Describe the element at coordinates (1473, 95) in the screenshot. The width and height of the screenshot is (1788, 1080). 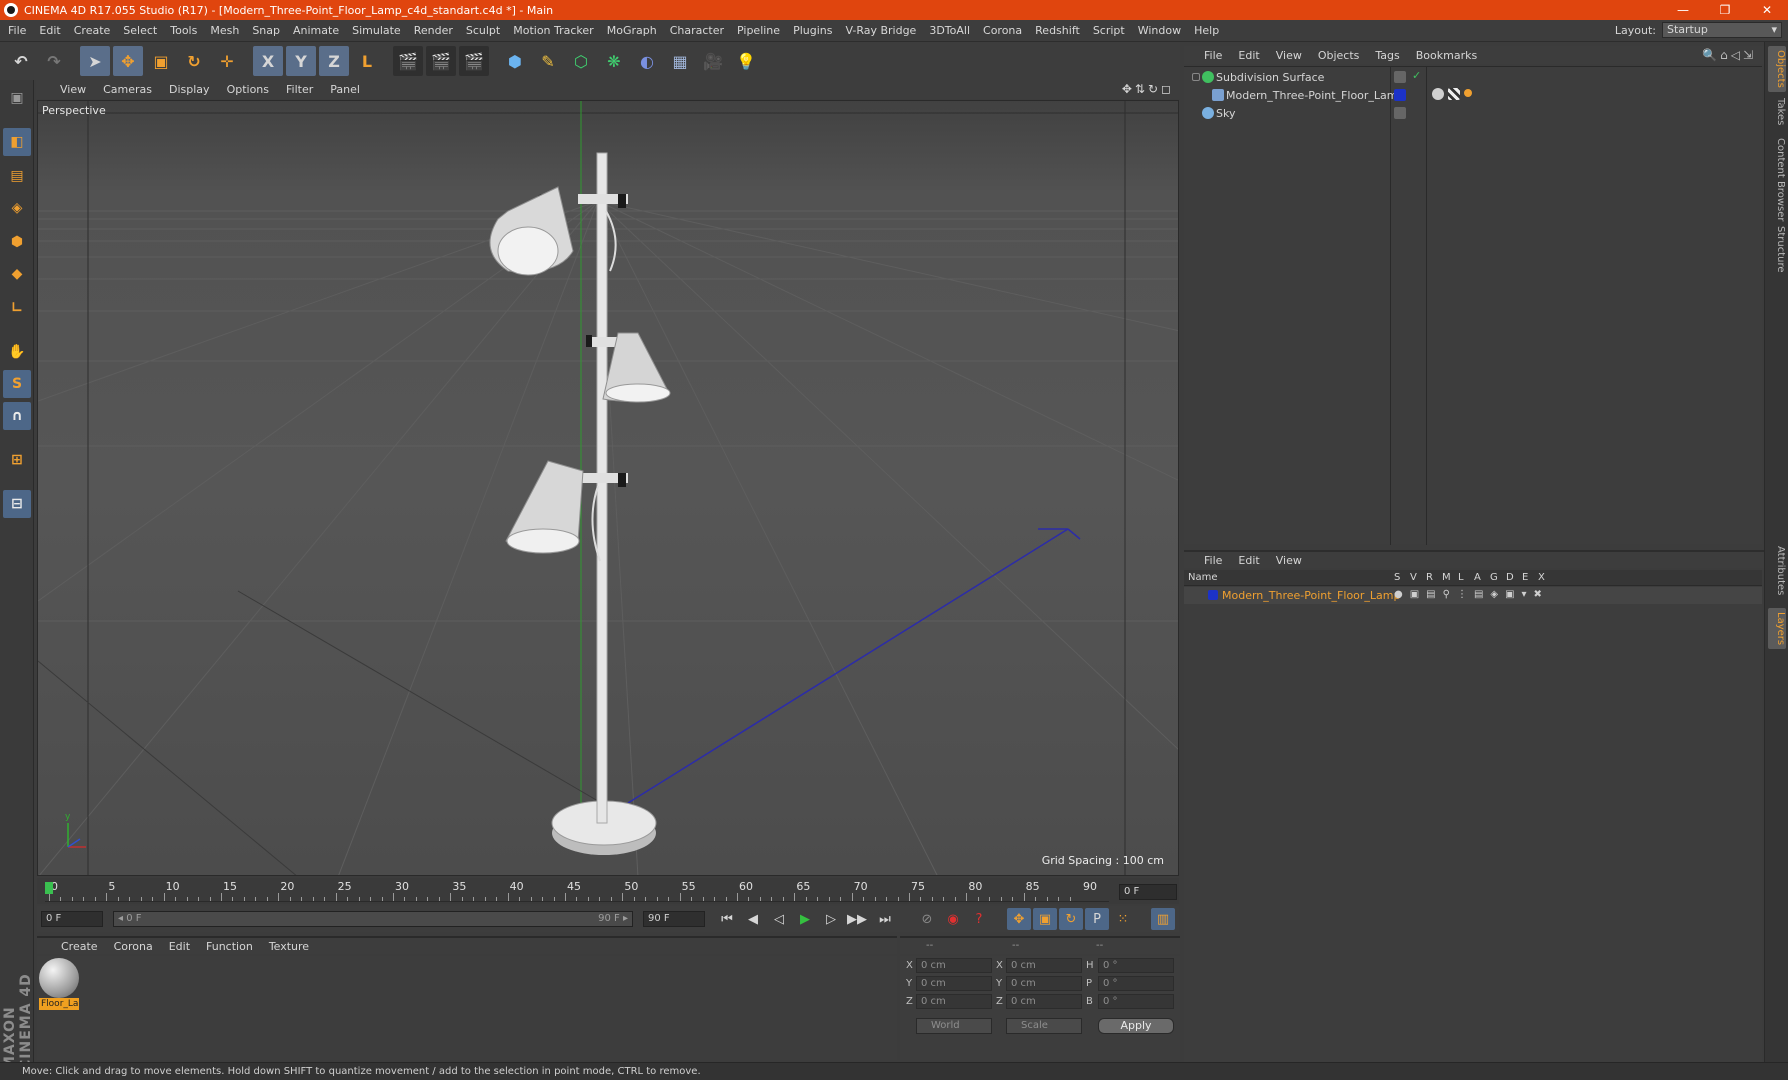
I see `object-row-floor-lamp: Modern_Three-Point_Floor_Lamp` at that location.